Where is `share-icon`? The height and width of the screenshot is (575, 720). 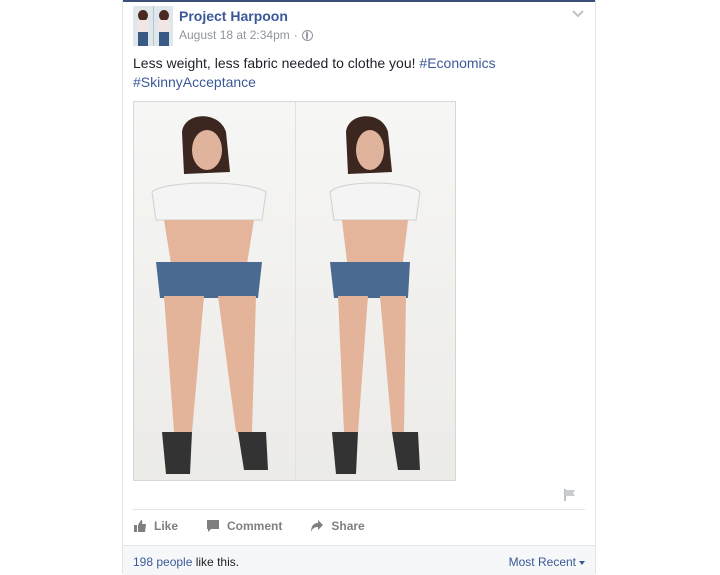 share-icon is located at coordinates (317, 526).